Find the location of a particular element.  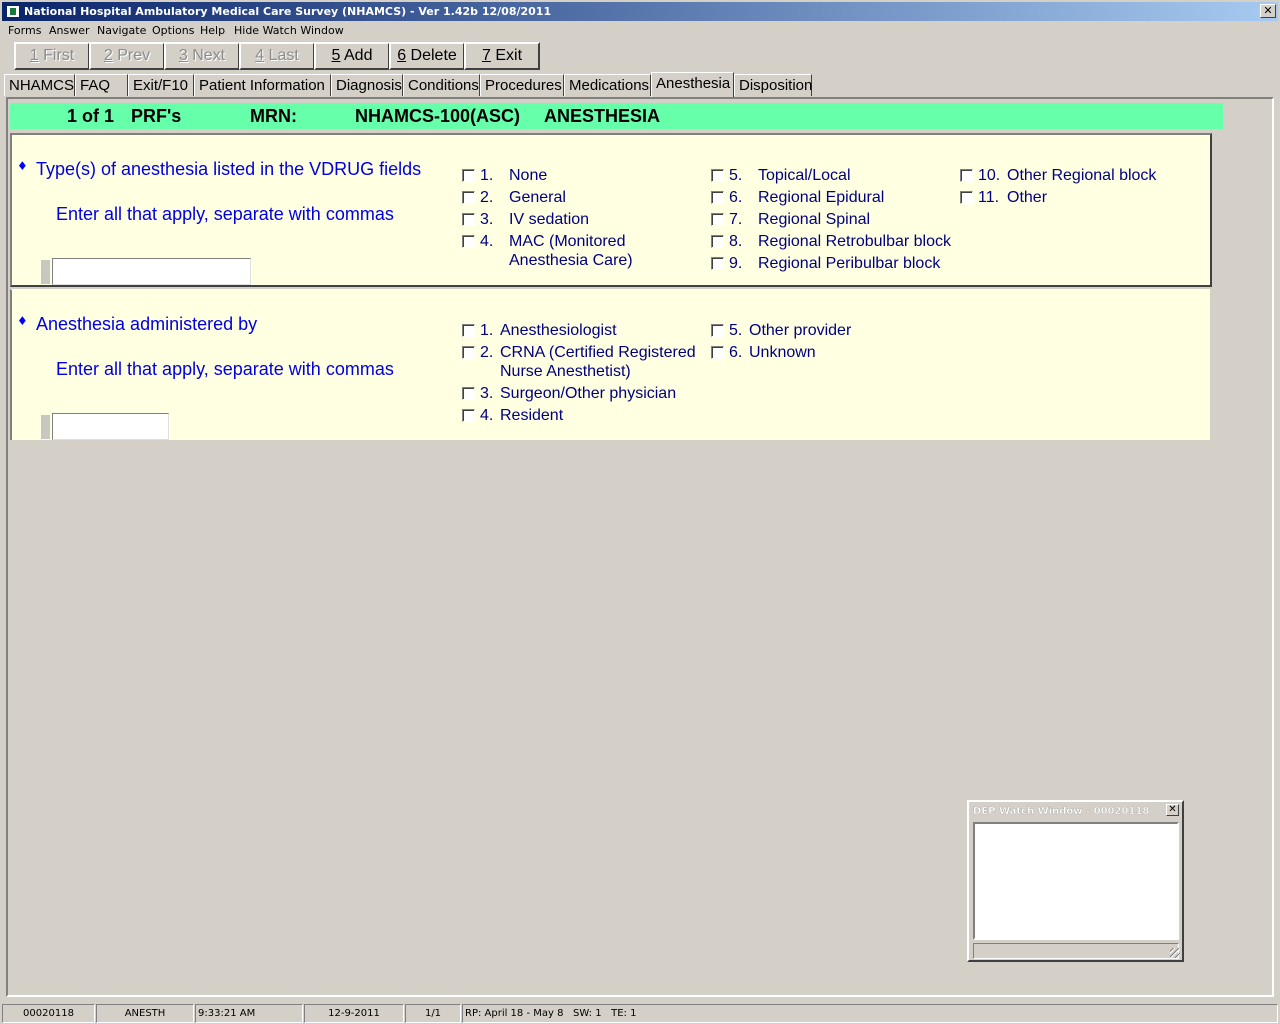

tab-patient-information: Patient Information is located at coordinates (262, 85).